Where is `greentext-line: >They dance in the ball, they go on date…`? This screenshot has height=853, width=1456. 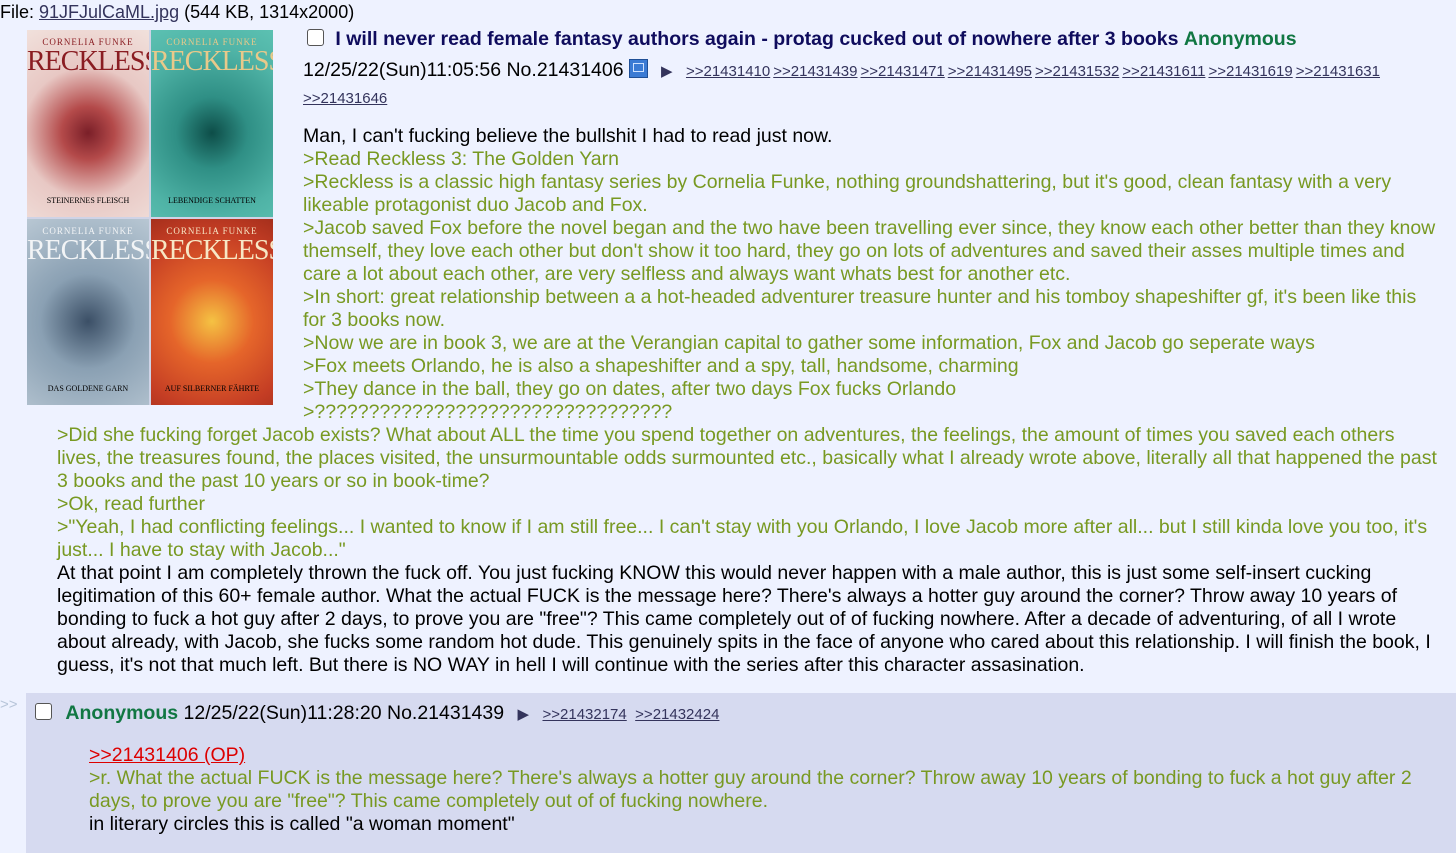
greentext-line: >They dance in the ball, they go on date… is located at coordinates (630, 389).